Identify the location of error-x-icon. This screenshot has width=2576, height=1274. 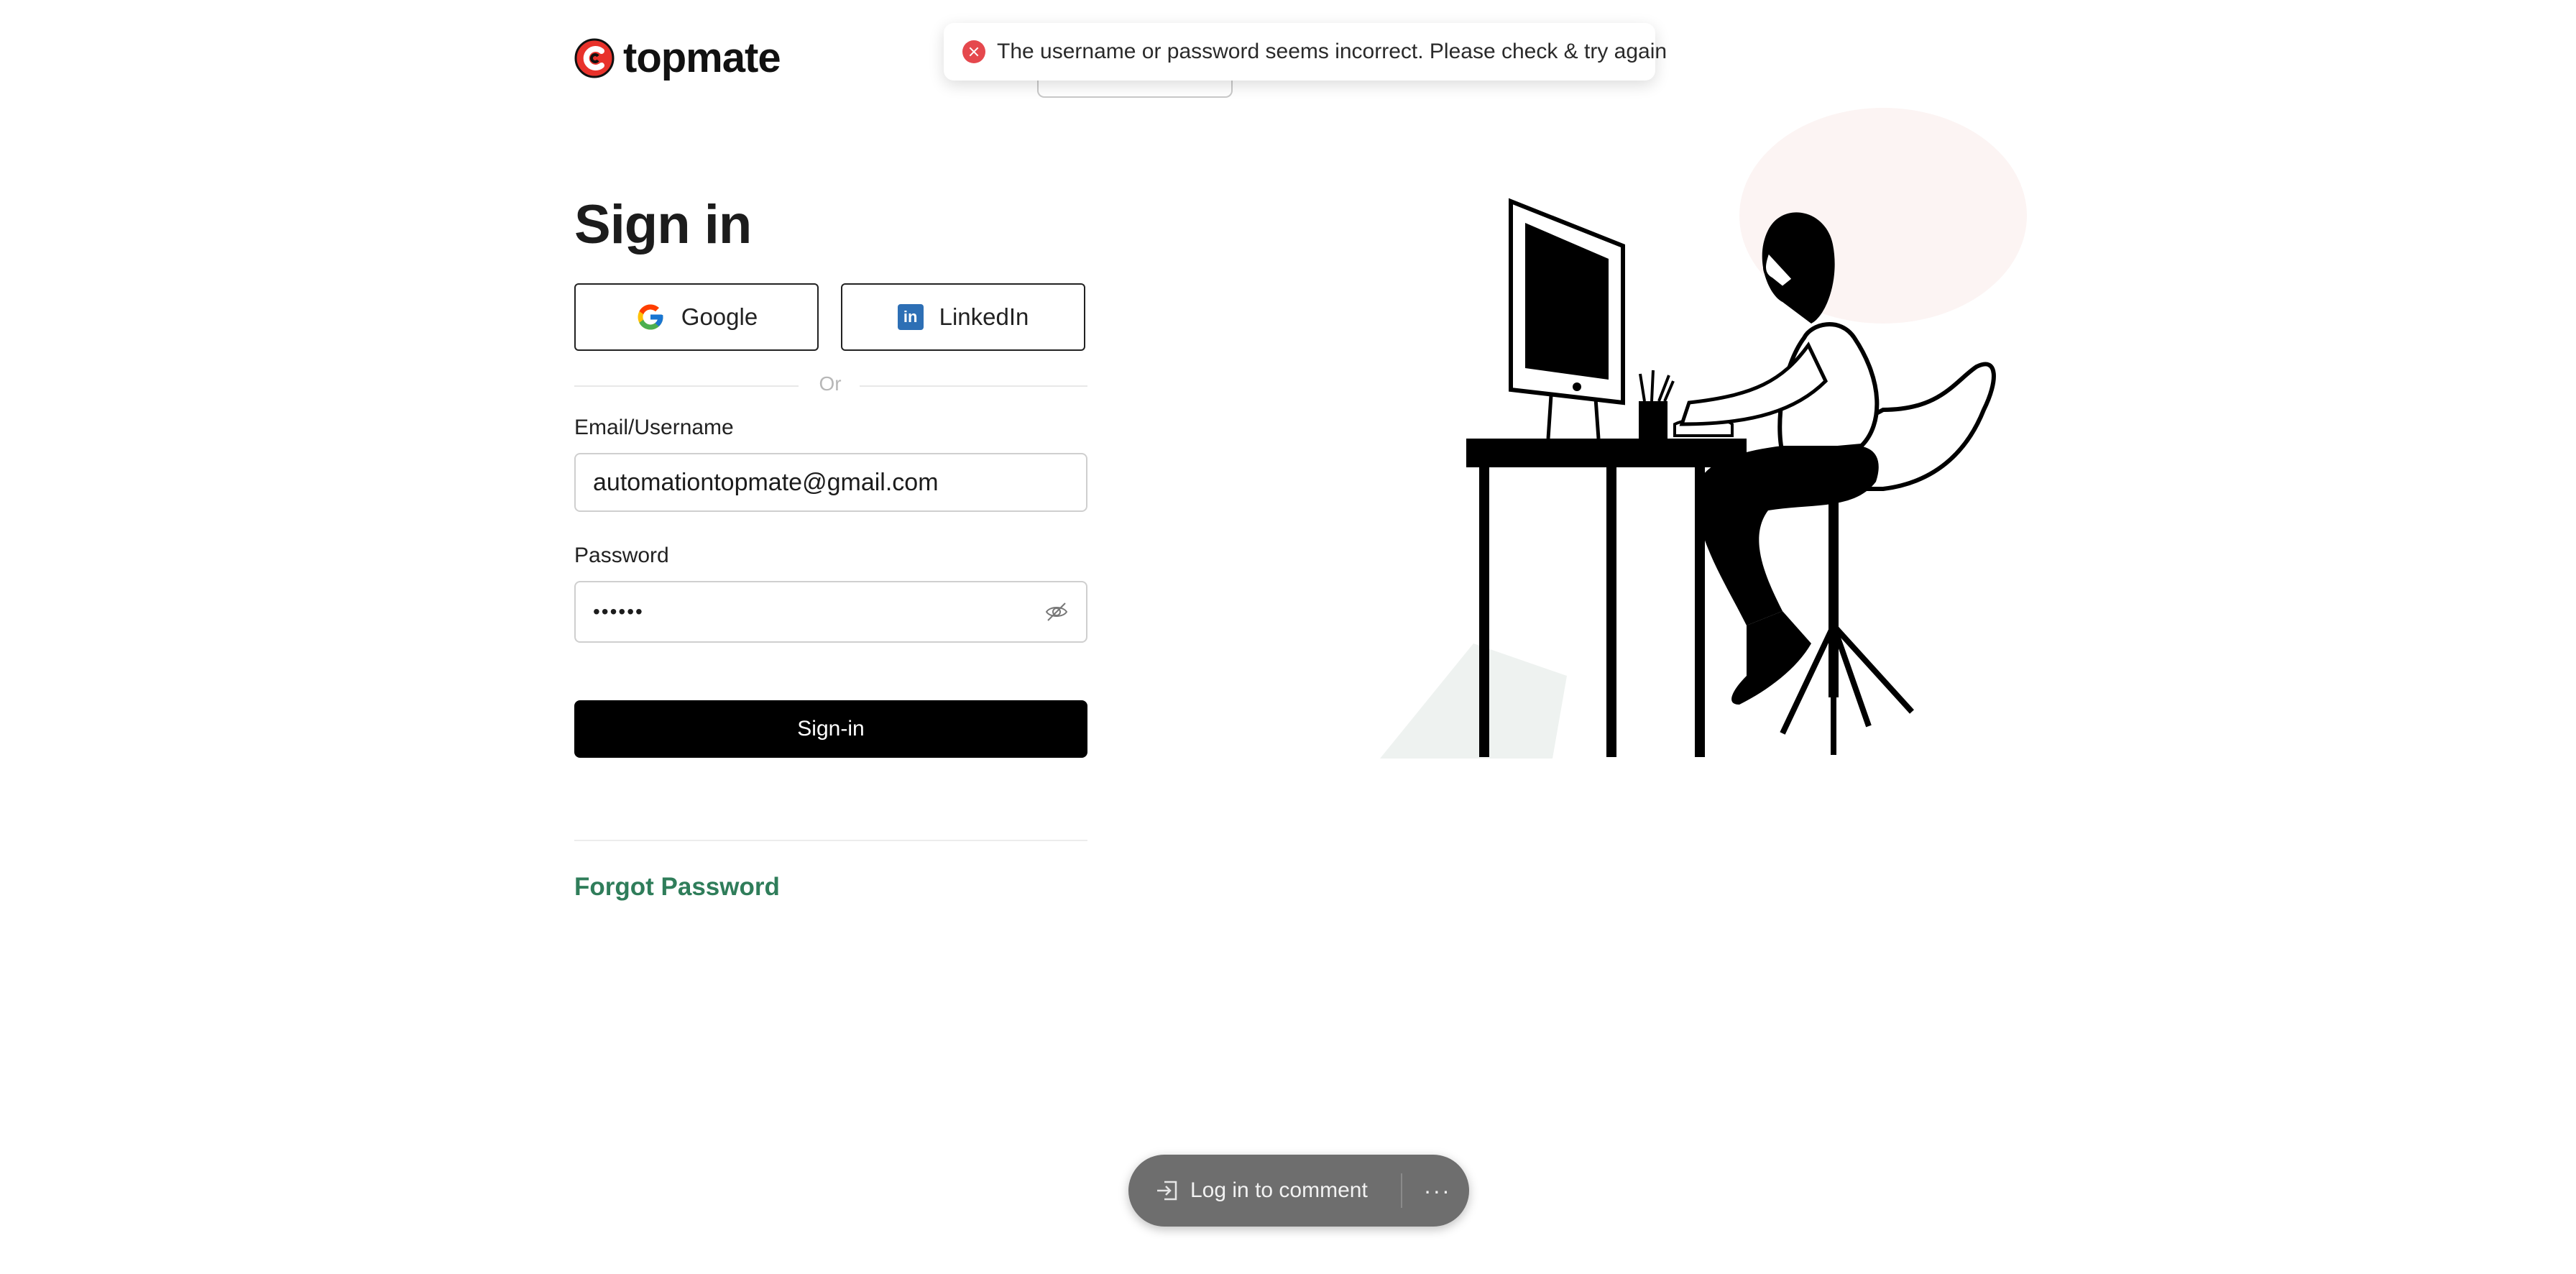
(973, 51).